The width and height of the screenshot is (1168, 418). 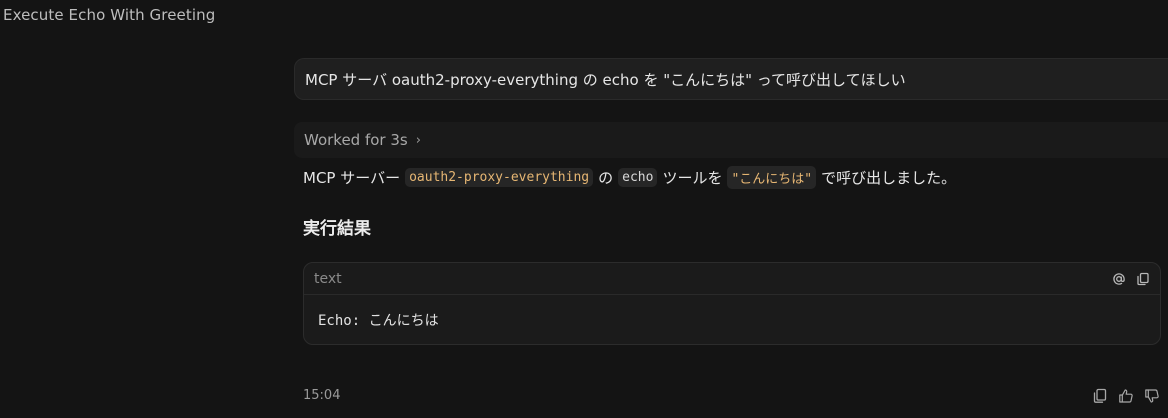 What do you see at coordinates (731, 140) in the screenshot?
I see `worked-duration-toggle: Worked for 3s ›` at bounding box center [731, 140].